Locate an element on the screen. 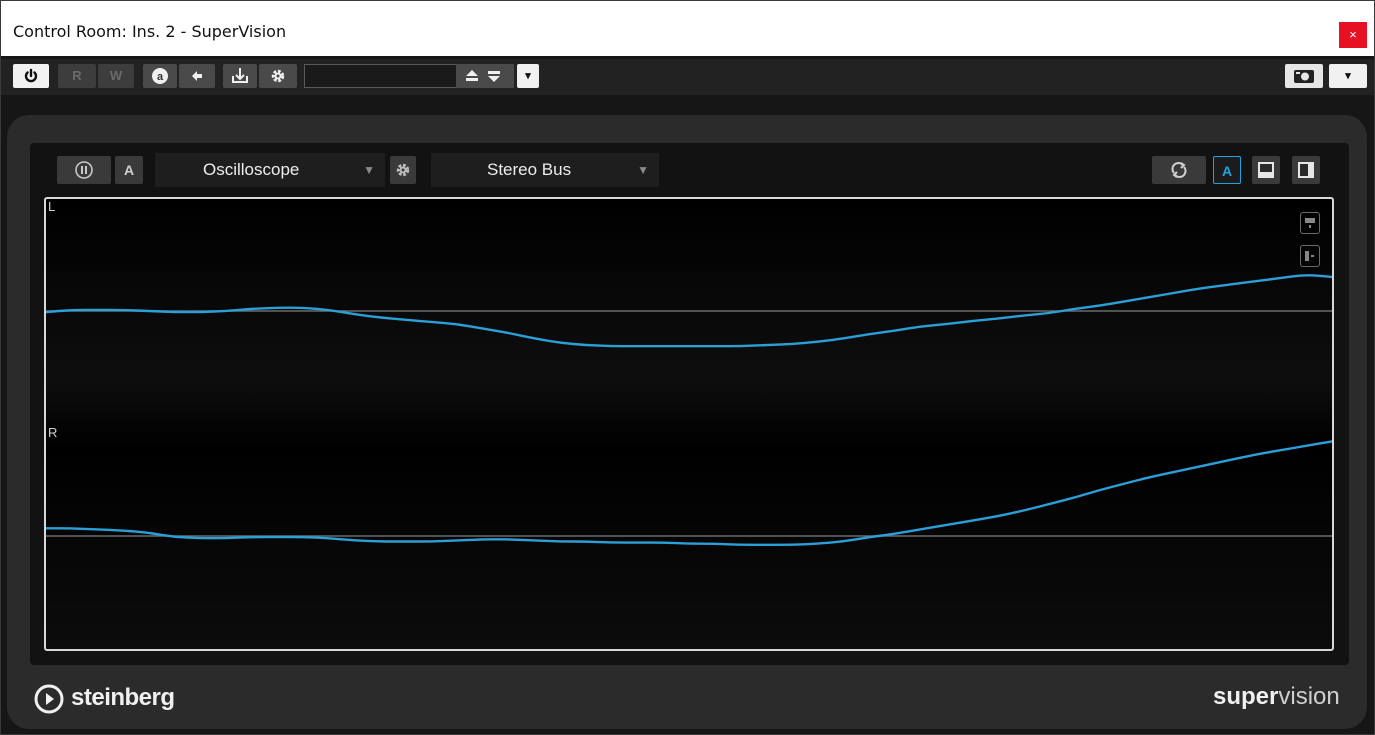  power-icon is located at coordinates (31, 75).